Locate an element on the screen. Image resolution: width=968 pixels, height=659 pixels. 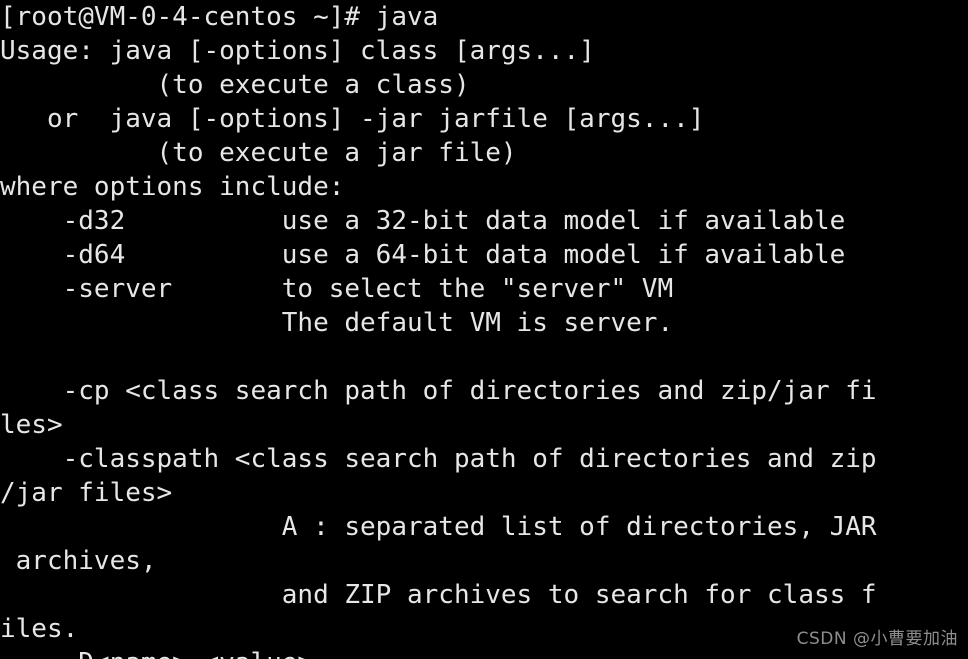
terminal-line: iles. is located at coordinates (39, 629).